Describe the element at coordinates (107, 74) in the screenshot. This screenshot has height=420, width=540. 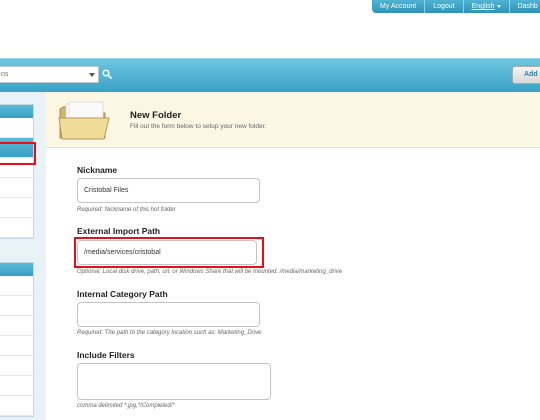
I see `search-icon` at that location.